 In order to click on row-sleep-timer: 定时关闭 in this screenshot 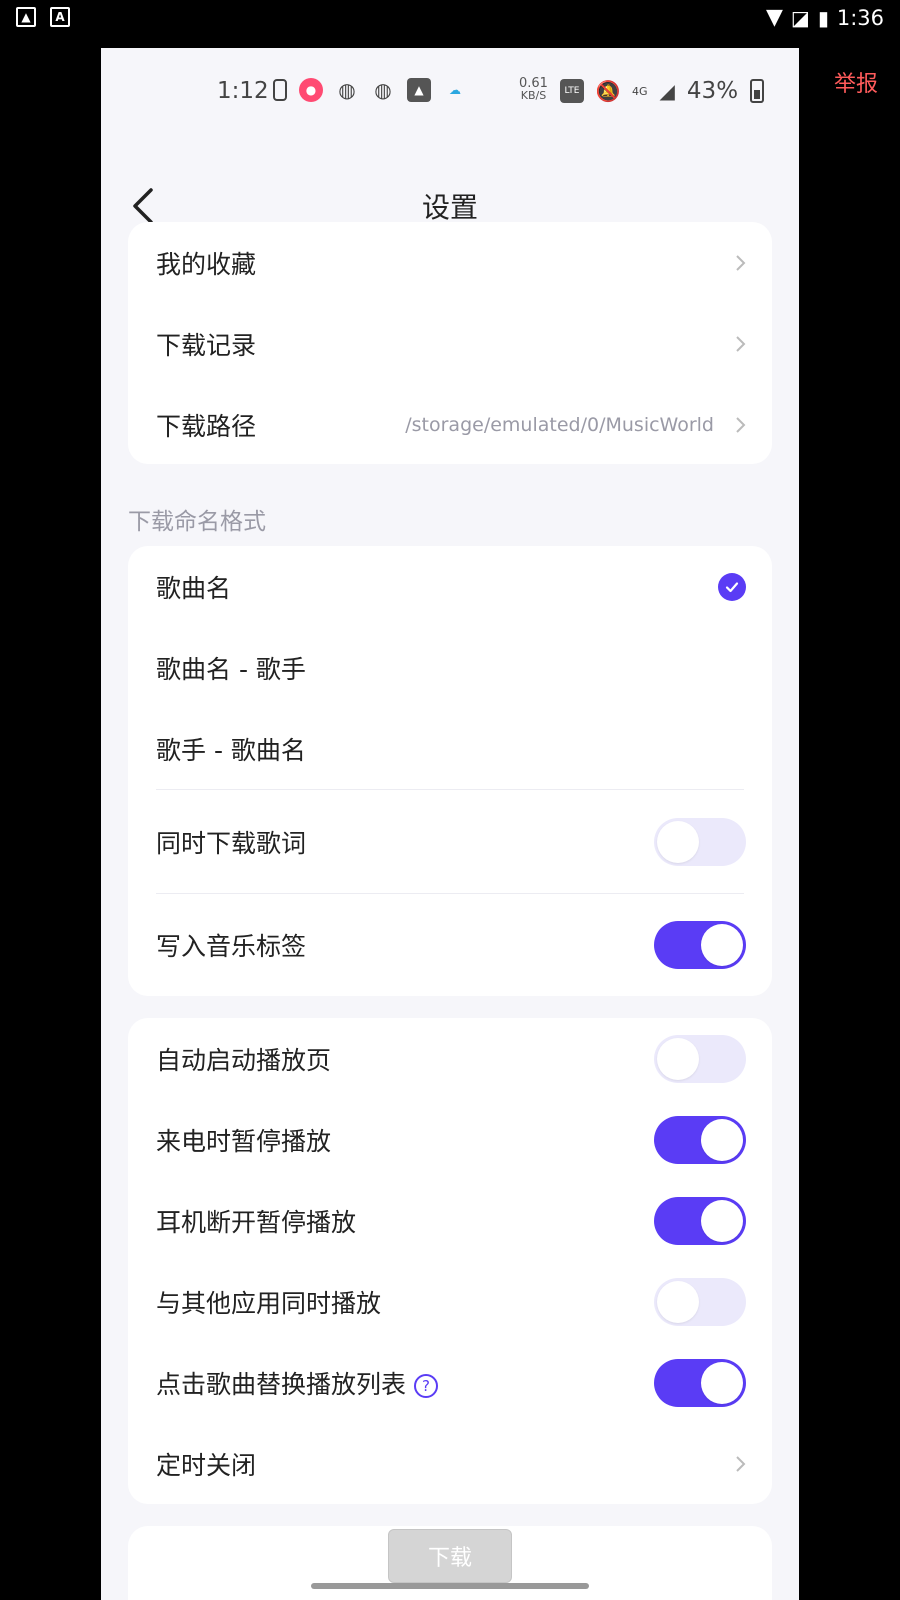, I will do `click(450, 1463)`.